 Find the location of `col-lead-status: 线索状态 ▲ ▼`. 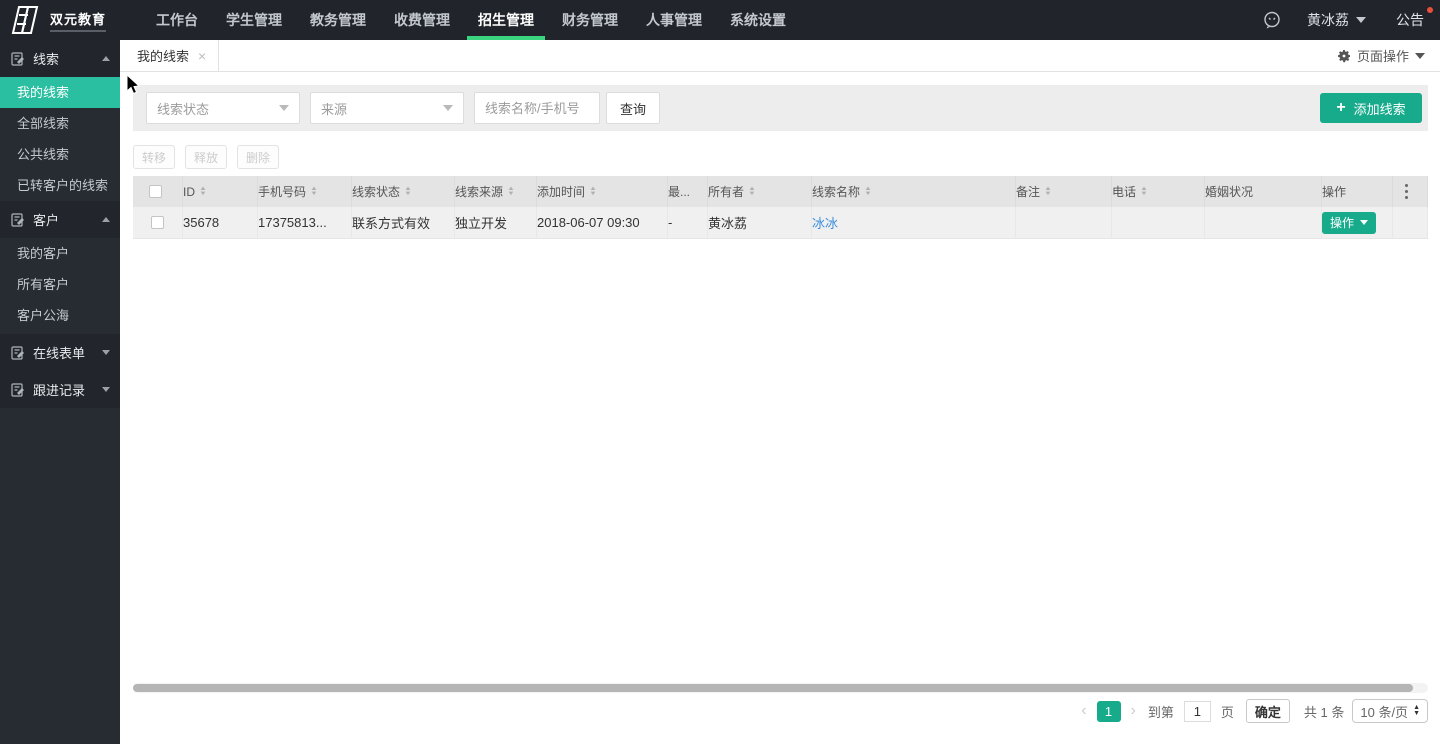

col-lead-status: 线索状态 ▲ ▼ is located at coordinates (403, 191).